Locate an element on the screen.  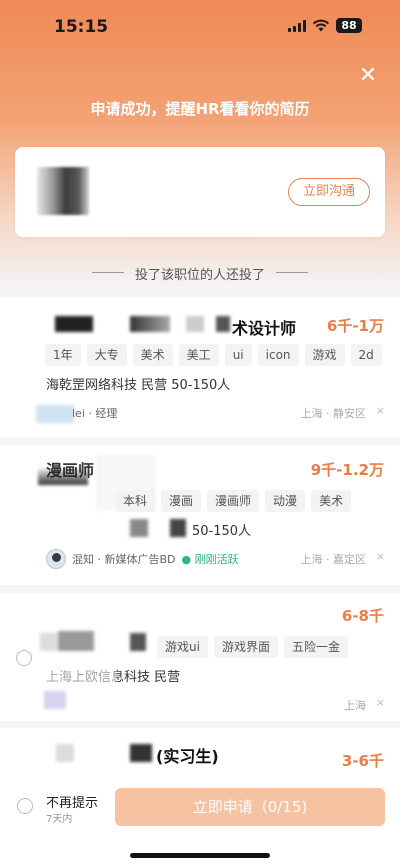
close-icon: ✕ is located at coordinates (368, 76).